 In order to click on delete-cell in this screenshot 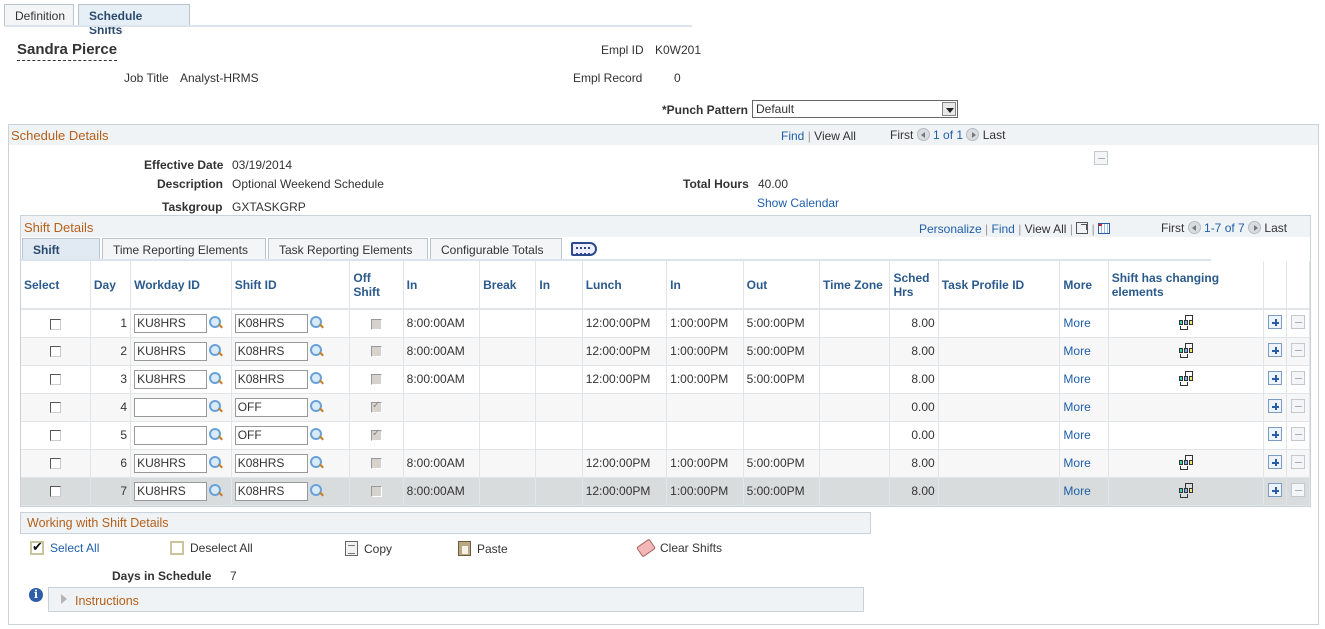, I will do `click(1298, 351)`.